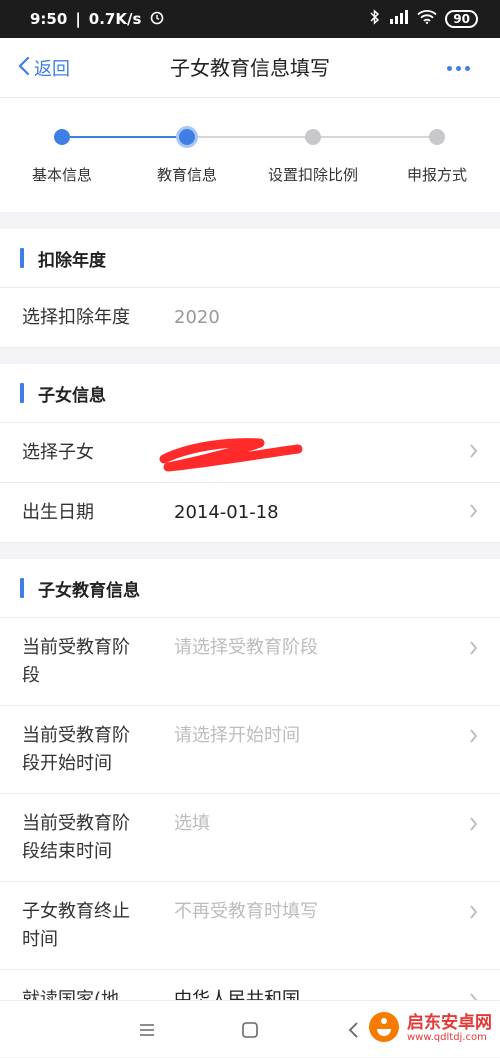  I want to click on row-value: 中华人民共和国, so click(237, 994).